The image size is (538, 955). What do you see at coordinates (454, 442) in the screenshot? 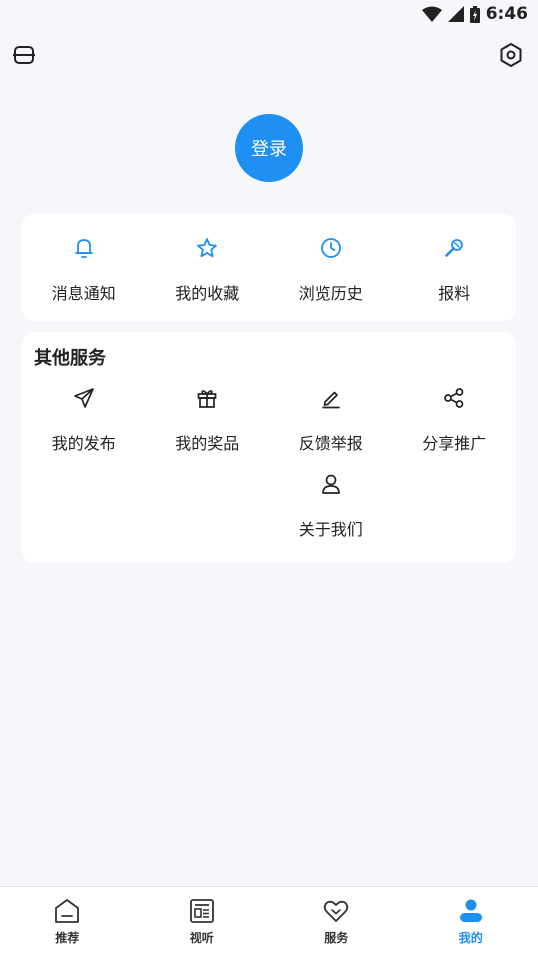
I see `service-item-label: 分享推广` at bounding box center [454, 442].